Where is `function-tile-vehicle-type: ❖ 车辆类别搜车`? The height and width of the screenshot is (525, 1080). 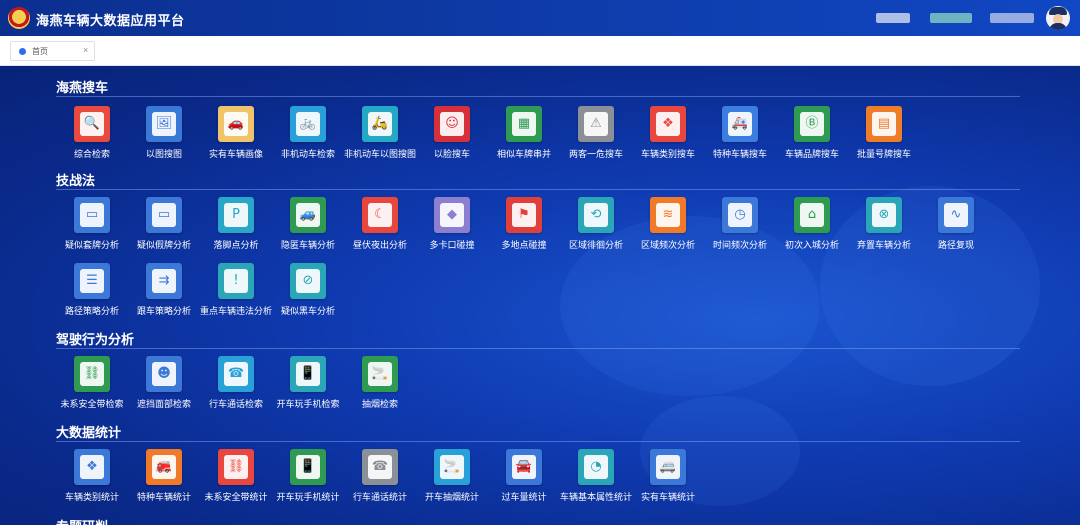 function-tile-vehicle-type: ❖ 车辆类别搜车 is located at coordinates (668, 137).